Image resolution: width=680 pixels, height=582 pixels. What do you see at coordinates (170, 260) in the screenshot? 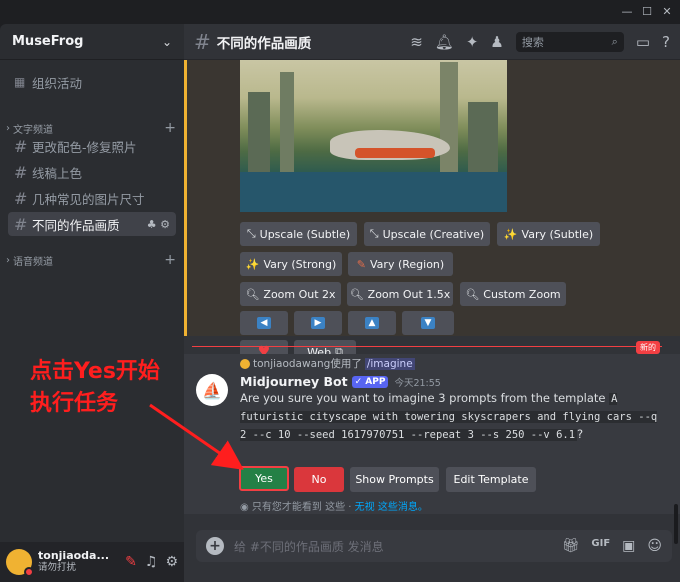
I see `add-channel-icon: +` at bounding box center [170, 260].